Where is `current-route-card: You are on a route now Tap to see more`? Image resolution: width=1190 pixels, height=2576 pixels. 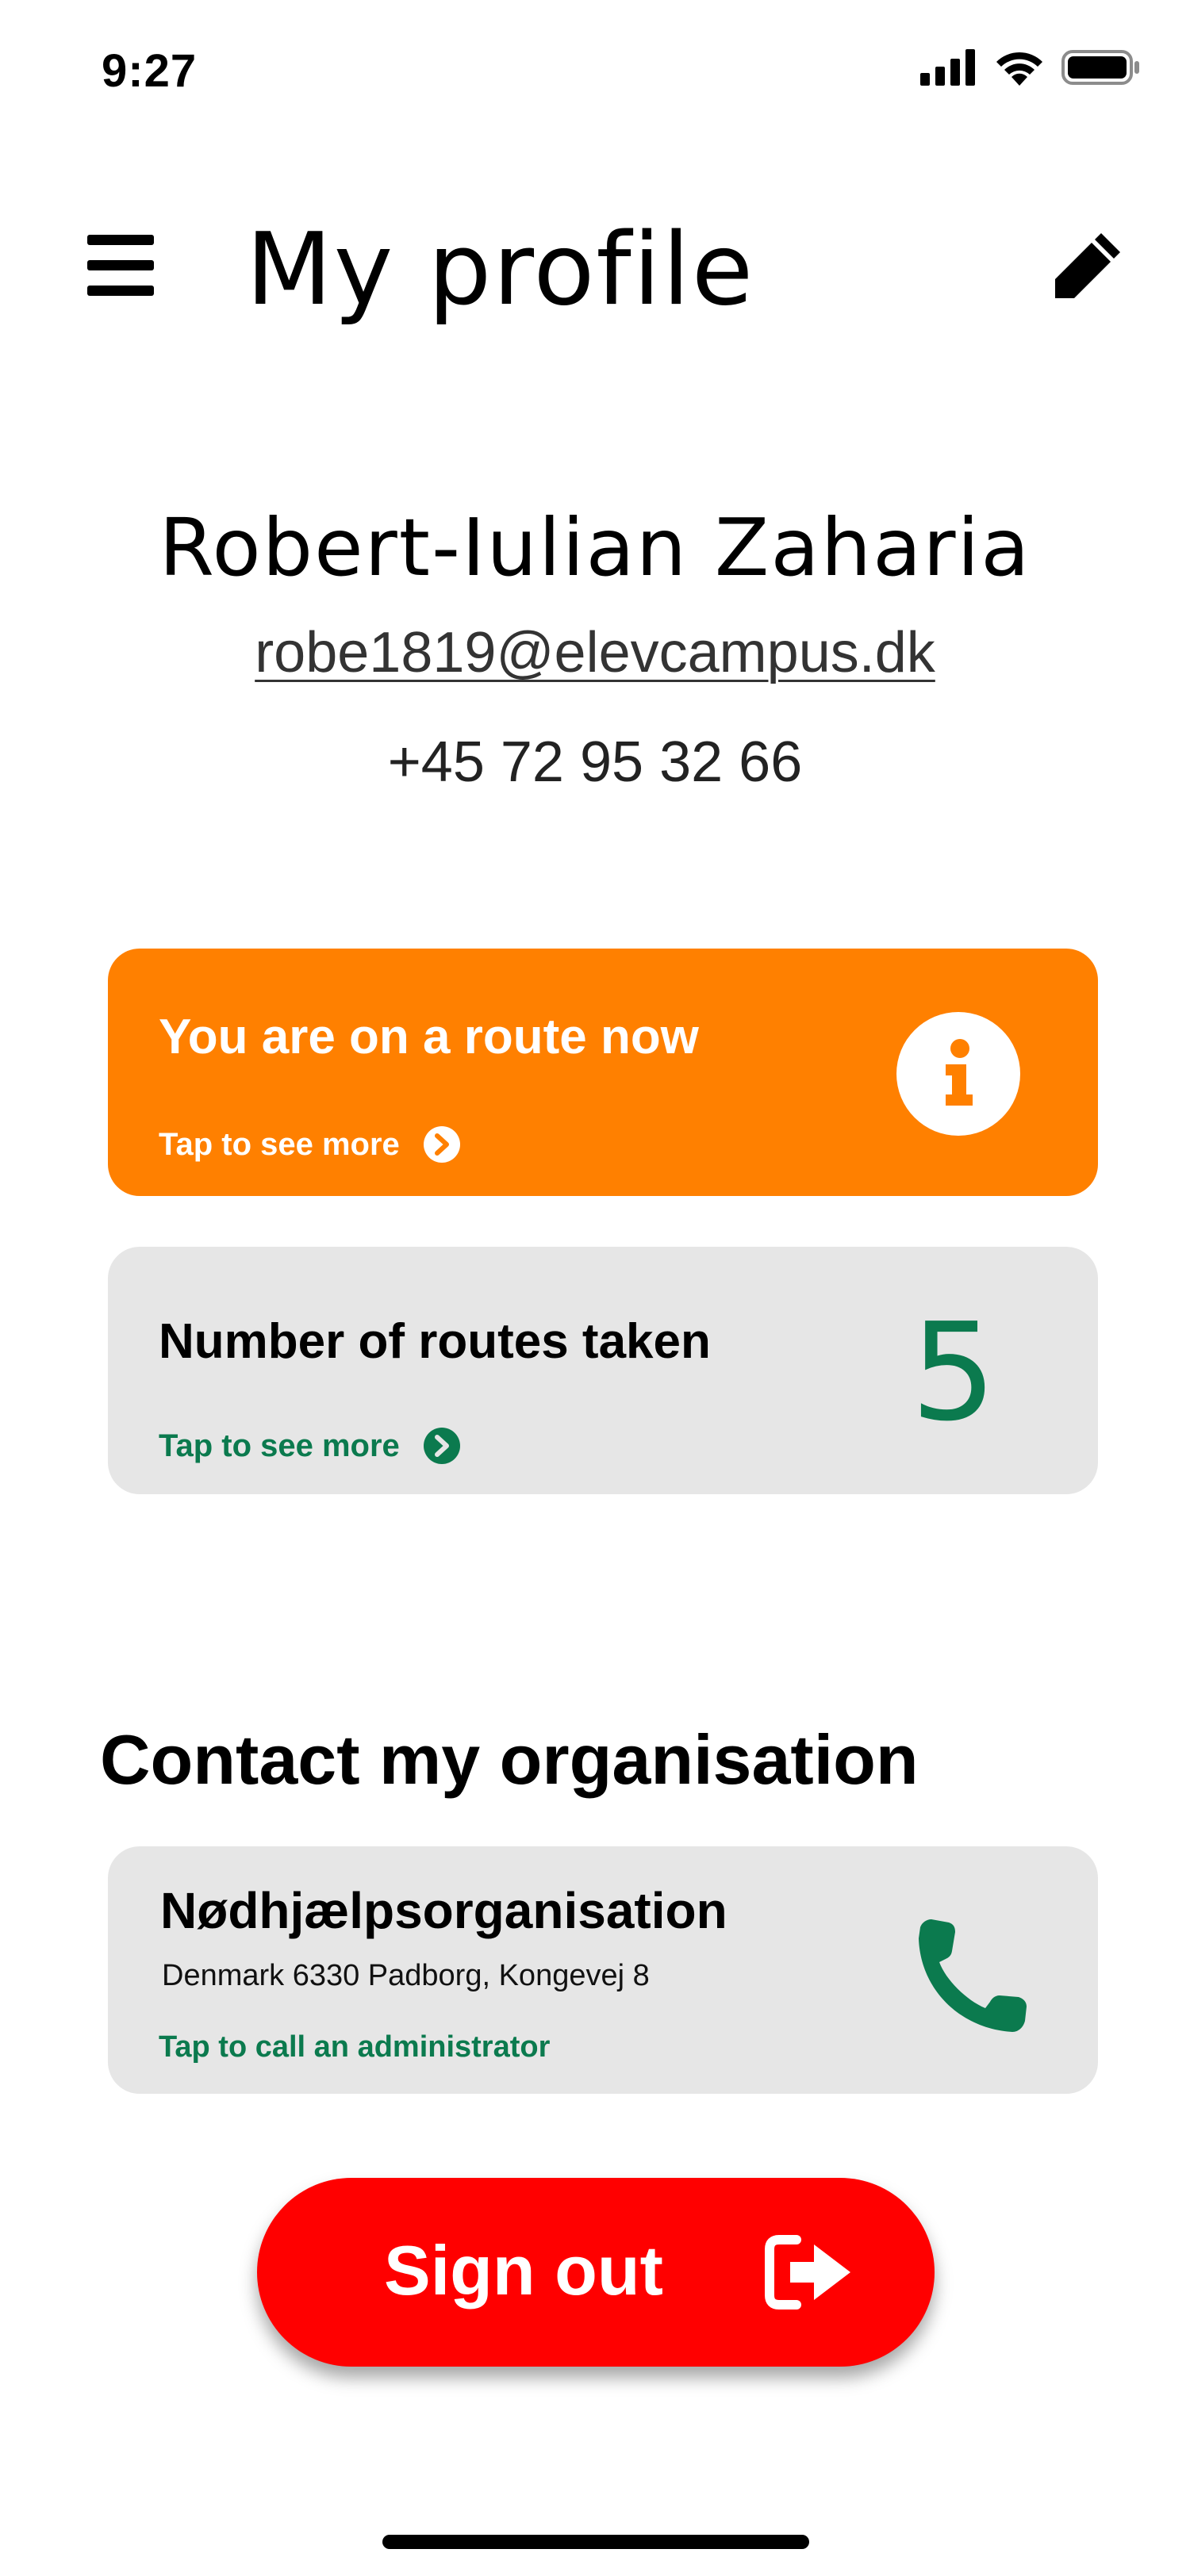 current-route-card: You are on a route now Tap to see more is located at coordinates (603, 1072).